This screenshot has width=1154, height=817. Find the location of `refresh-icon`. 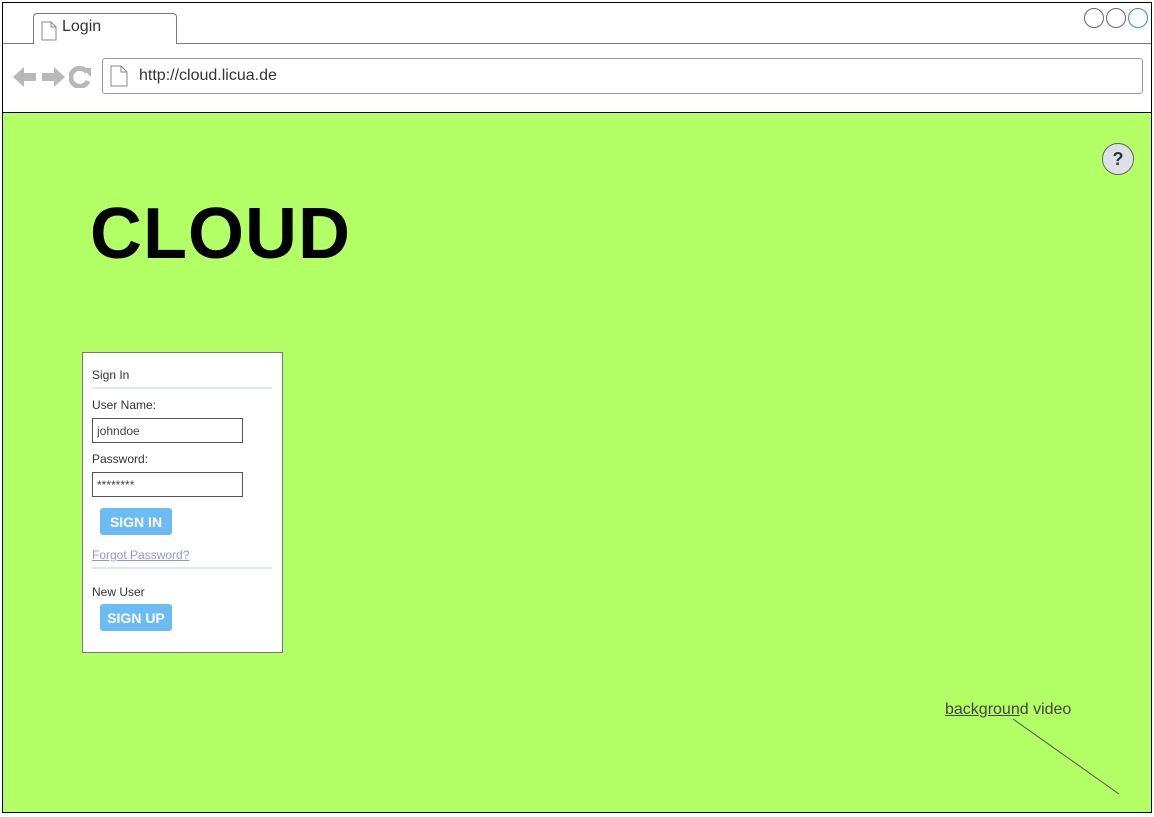

refresh-icon is located at coordinates (79, 79).